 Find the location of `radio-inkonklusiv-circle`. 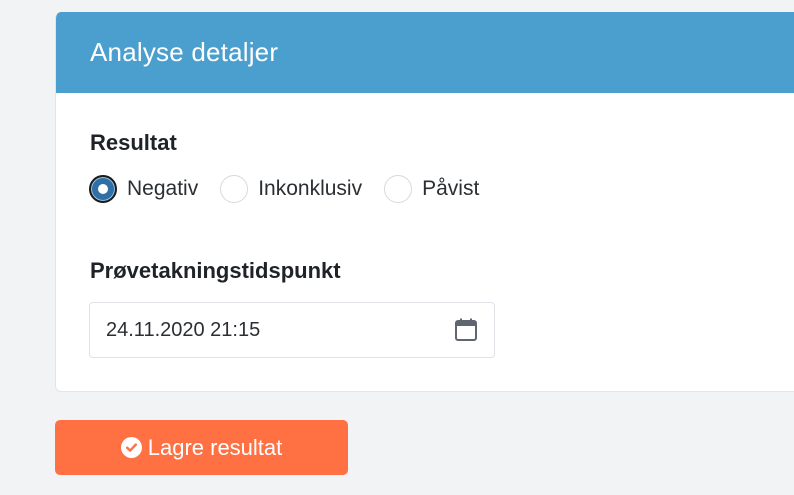

radio-inkonklusiv-circle is located at coordinates (234, 189).